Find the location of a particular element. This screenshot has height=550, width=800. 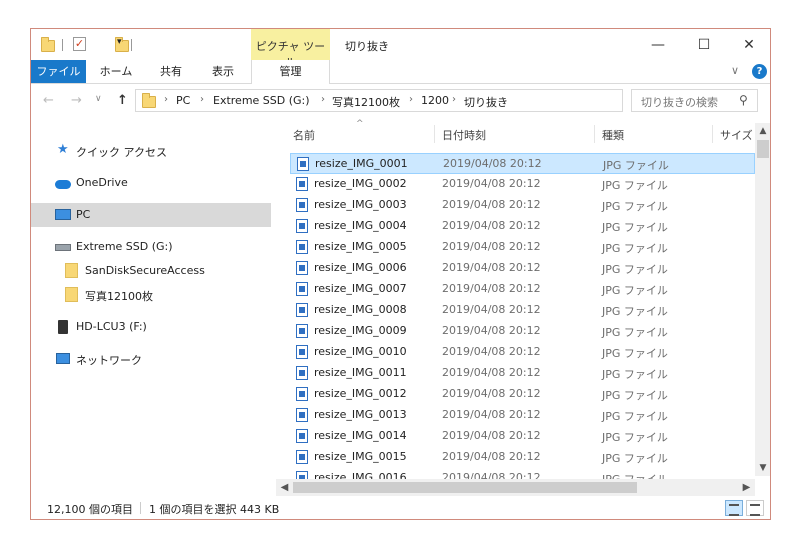

nav-item-pc: PC is located at coordinates (151, 215).